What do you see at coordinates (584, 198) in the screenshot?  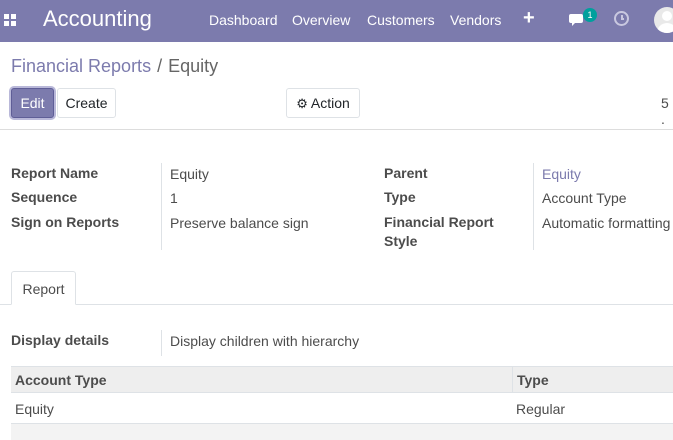 I see `type-value: Account Type` at bounding box center [584, 198].